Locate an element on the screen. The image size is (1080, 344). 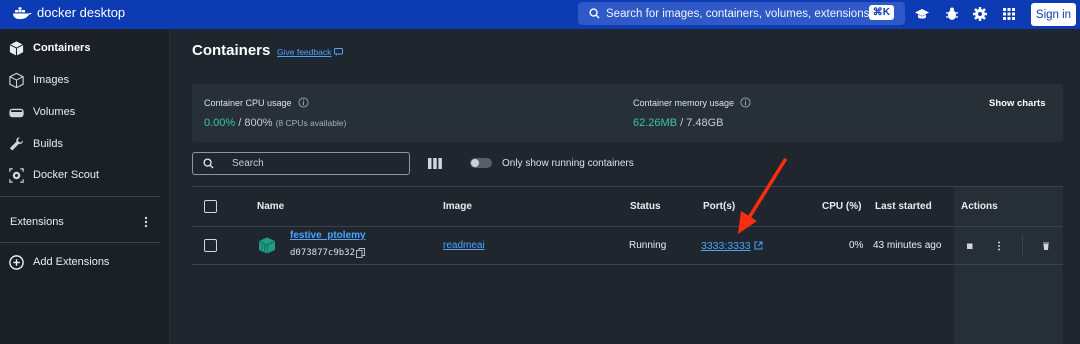
volume-icon is located at coordinates (16, 112).